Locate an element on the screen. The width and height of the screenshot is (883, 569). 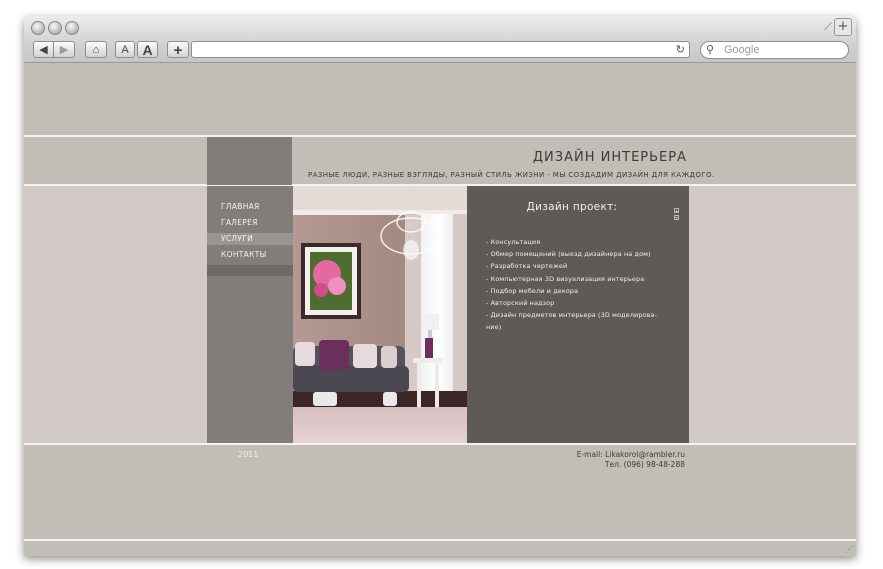
back-arrow-icon: ◀ is located at coordinates (43, 50).